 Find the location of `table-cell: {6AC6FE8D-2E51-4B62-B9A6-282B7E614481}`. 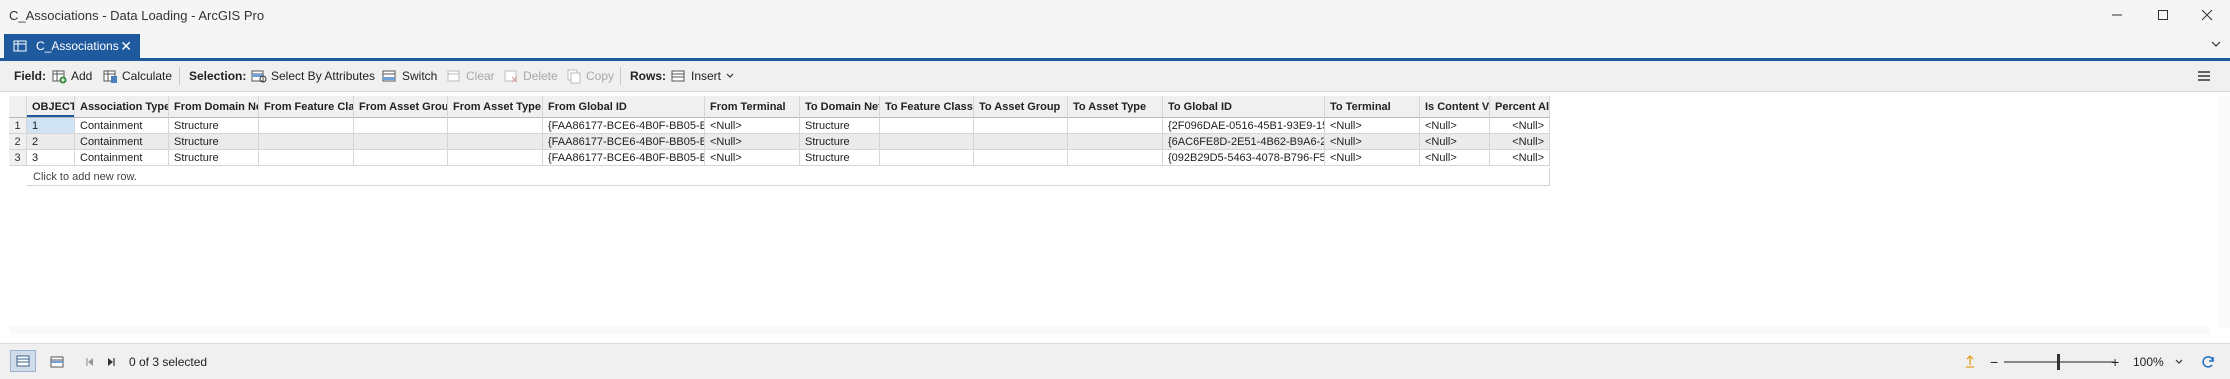

table-cell: {6AC6FE8D-2E51-4B62-B9A6-282B7E614481} is located at coordinates (1244, 142).